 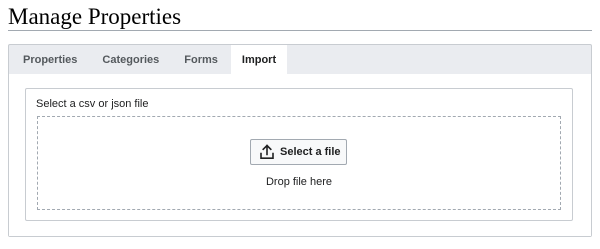 I want to click on tab-import-label: Import, so click(x=259, y=60).